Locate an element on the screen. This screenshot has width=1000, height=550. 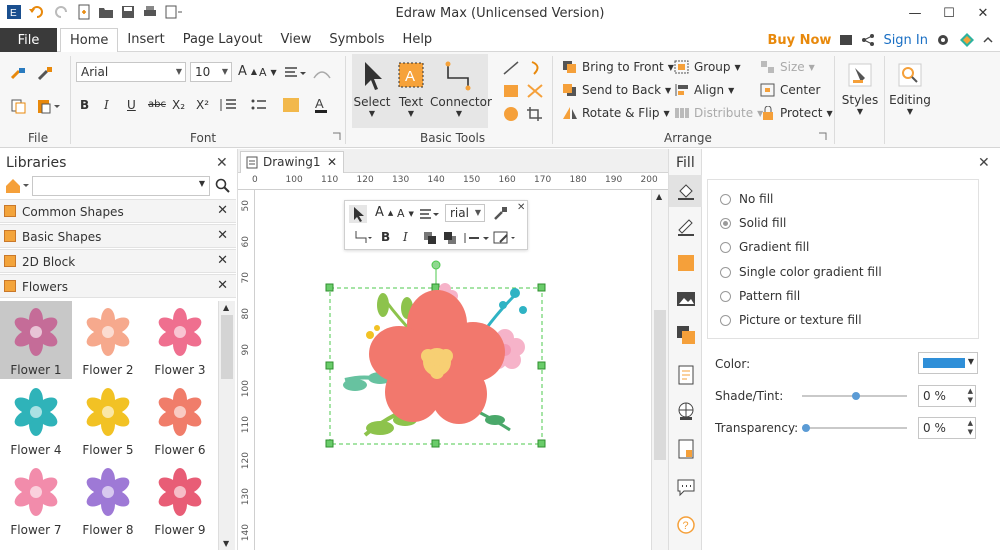
sign-in-link: Sign In is located at coordinates (905, 40).